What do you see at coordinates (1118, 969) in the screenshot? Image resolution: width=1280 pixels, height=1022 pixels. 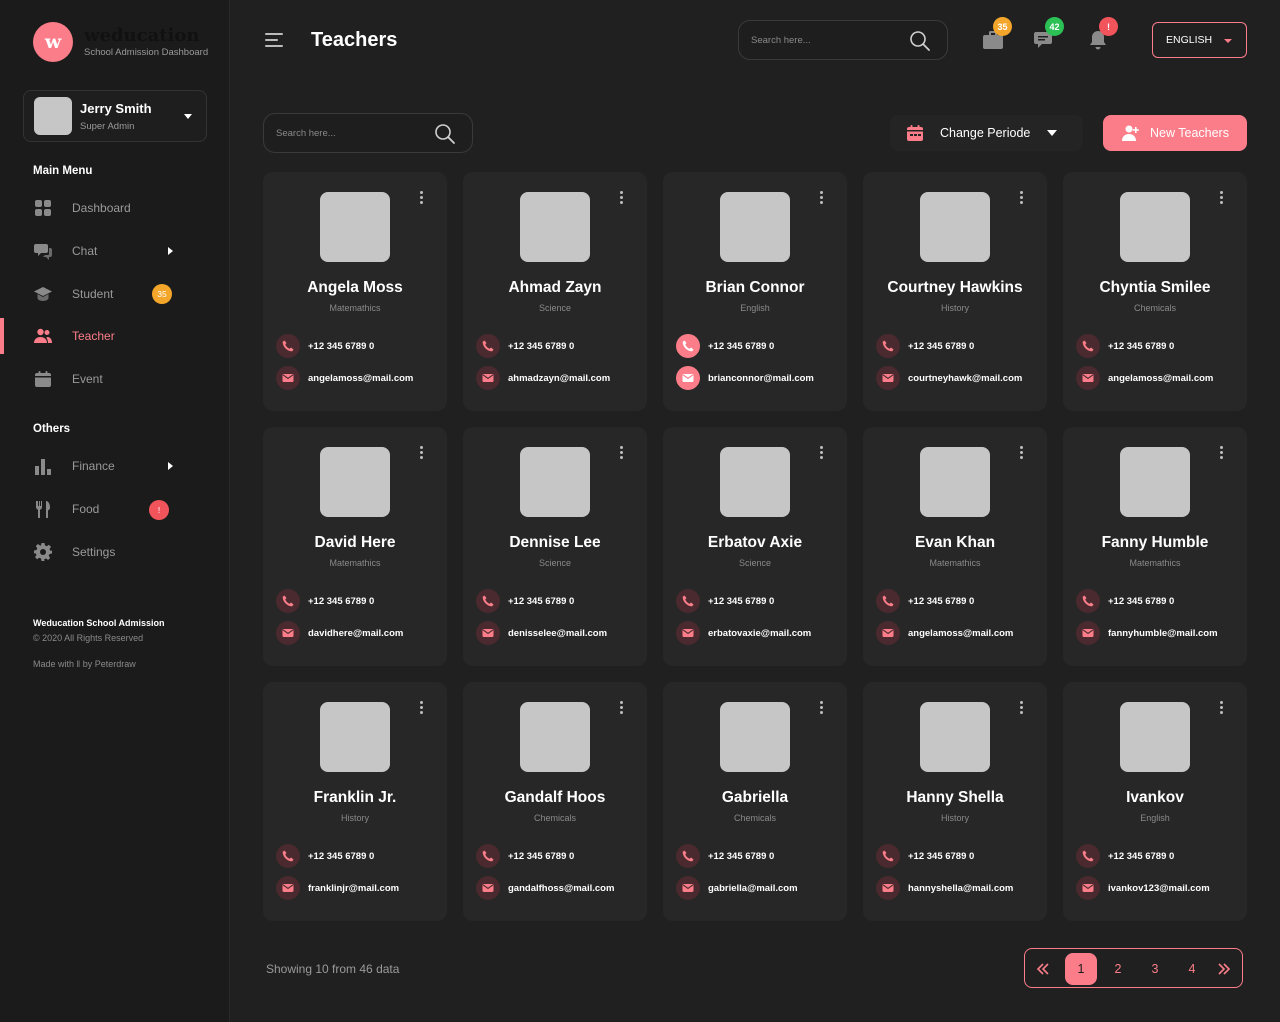 I see `page-button-2: 2` at bounding box center [1118, 969].